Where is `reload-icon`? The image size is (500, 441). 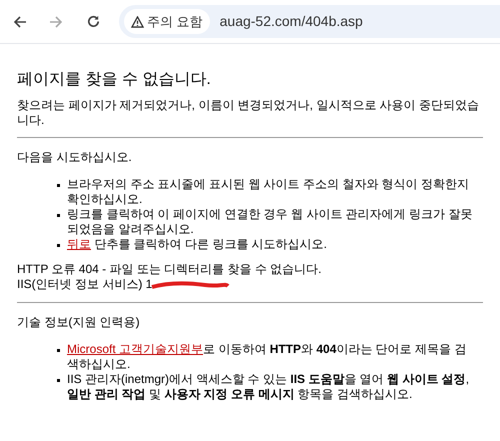 reload-icon is located at coordinates (93, 21).